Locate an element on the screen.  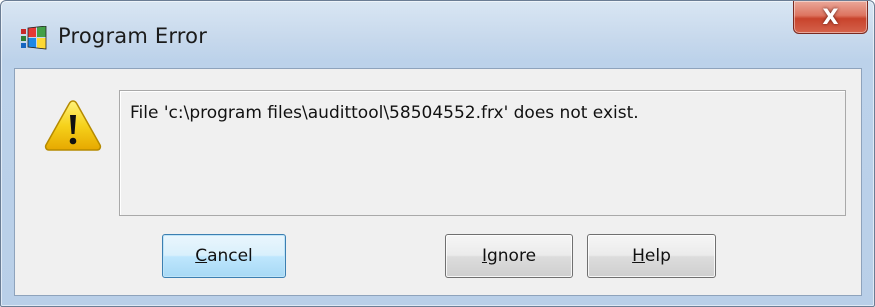
help-button-mnemonic: H is located at coordinates (638, 256).